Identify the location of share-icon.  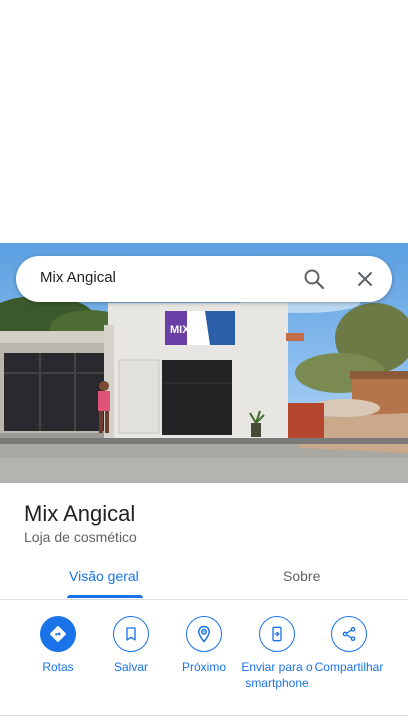
(349, 634).